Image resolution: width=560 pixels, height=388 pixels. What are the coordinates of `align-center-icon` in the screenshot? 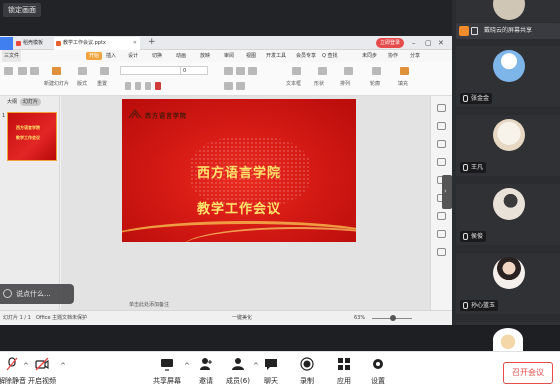 It's located at (240, 71).